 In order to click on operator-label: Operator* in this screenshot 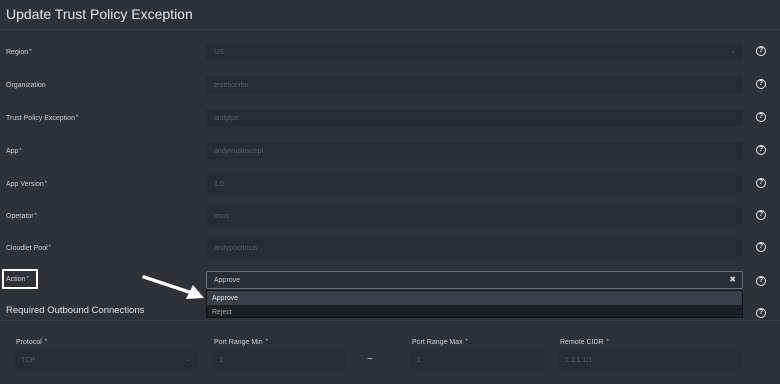, I will do `click(21, 216)`.